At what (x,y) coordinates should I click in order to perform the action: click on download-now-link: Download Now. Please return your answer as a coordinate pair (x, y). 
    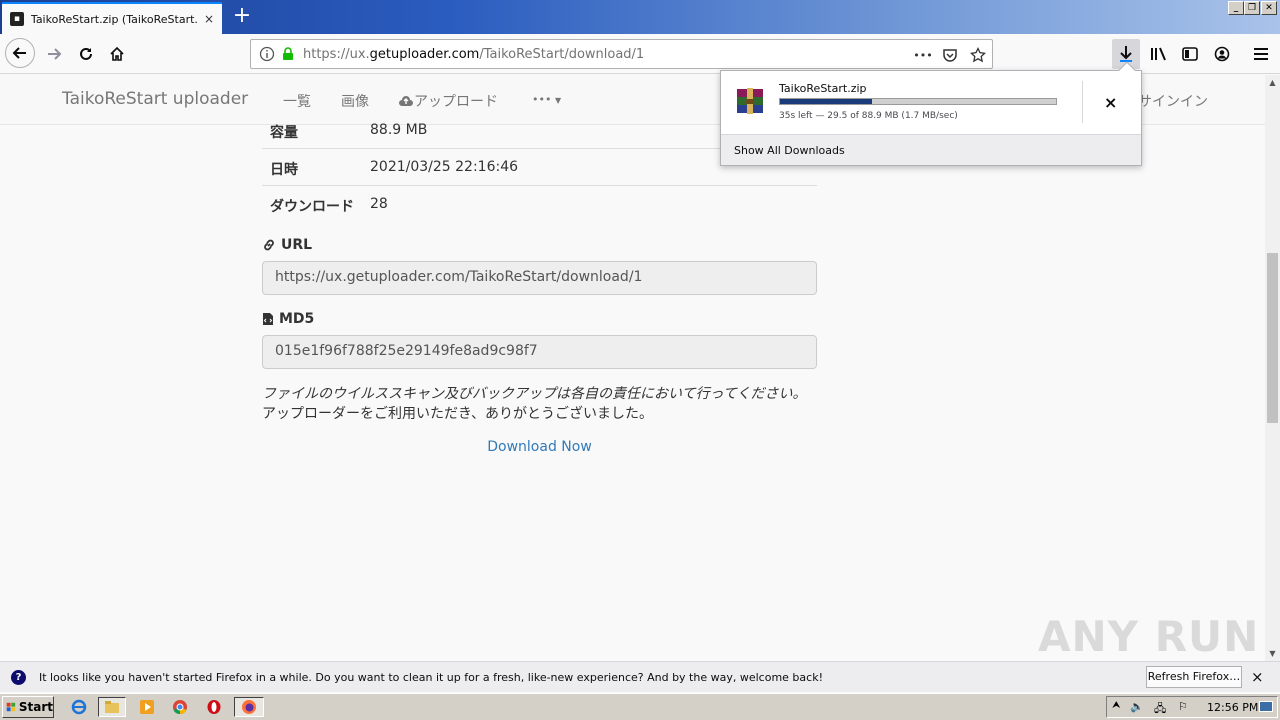
    Looking at the image, I should click on (539, 447).